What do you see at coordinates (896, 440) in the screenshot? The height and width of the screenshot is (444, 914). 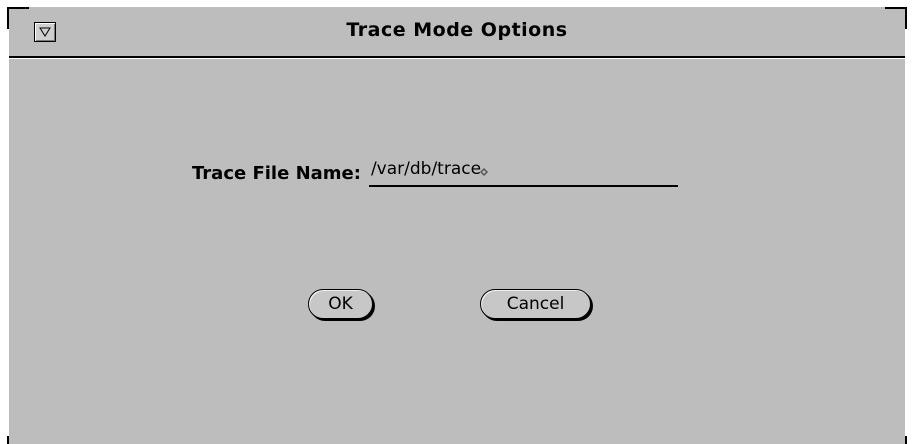 I see `resize-corner-bottom-right` at bounding box center [896, 440].